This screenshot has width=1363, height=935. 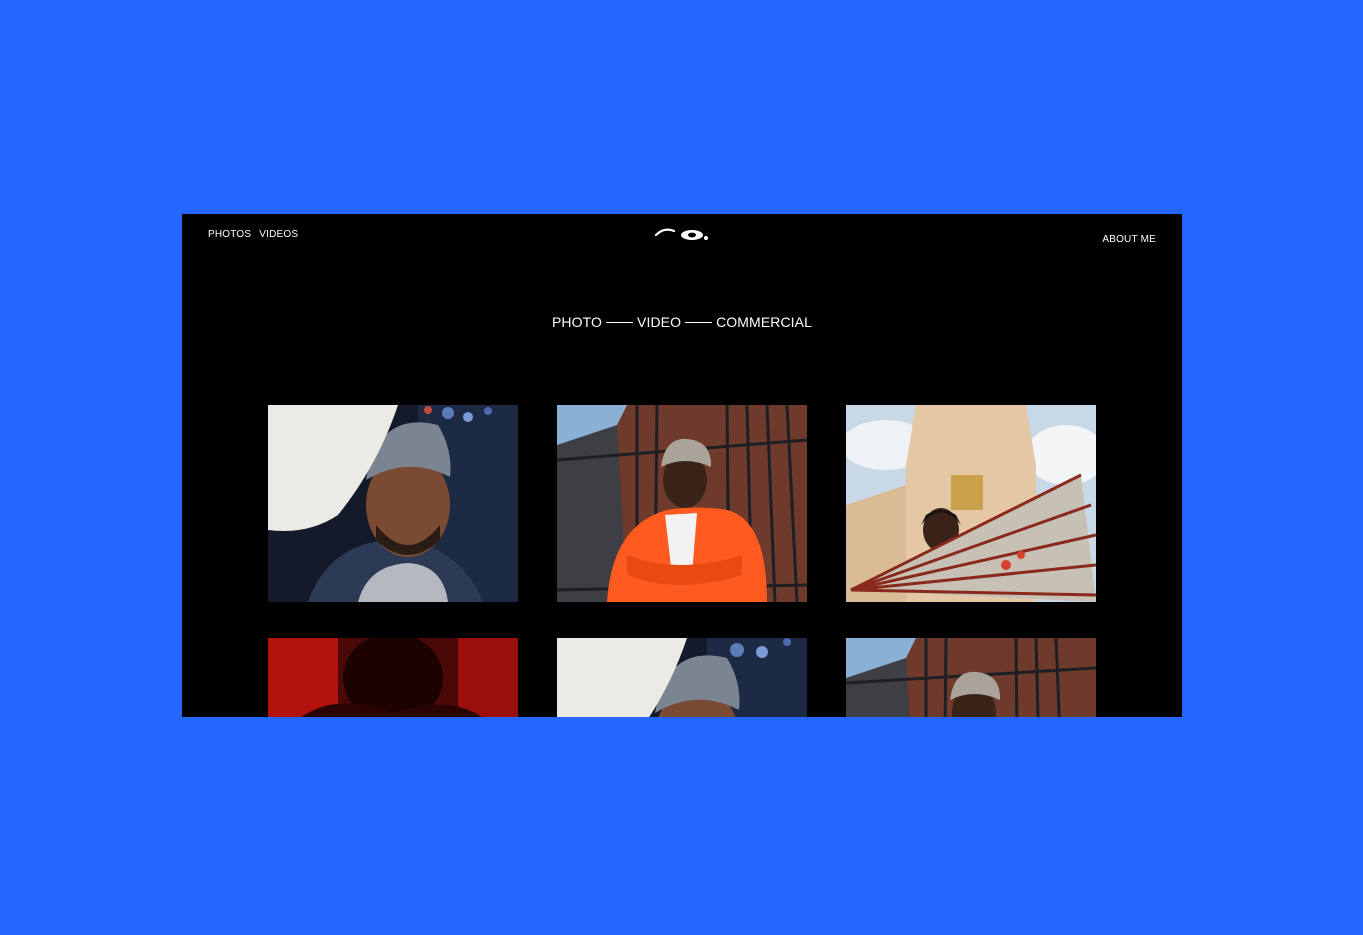 I want to click on tagline-commercial: COMMERCIAL, so click(x=764, y=322).